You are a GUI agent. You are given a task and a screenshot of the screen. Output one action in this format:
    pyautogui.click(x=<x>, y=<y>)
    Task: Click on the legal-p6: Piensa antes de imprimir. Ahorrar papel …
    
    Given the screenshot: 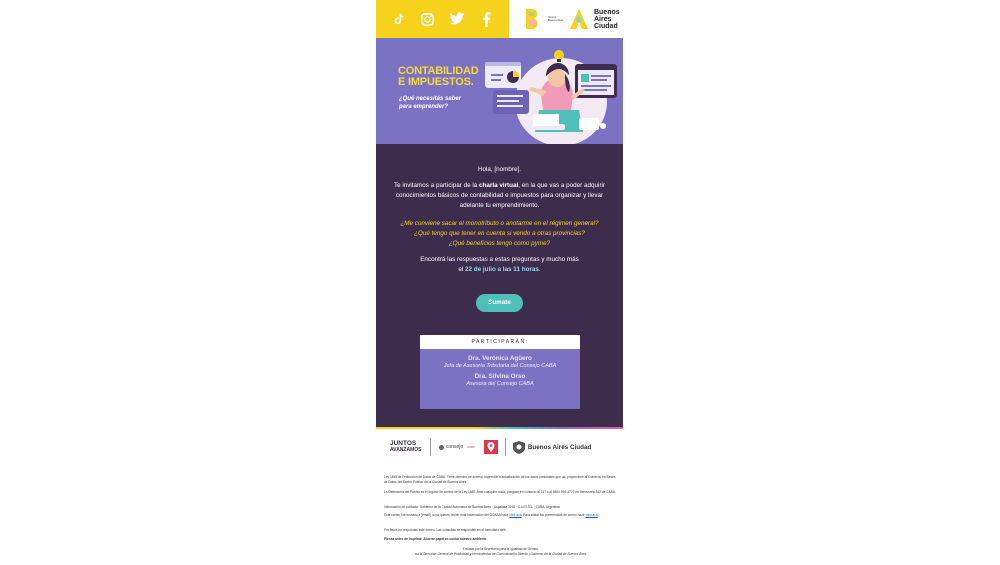 What is the action you would take?
    pyautogui.click(x=436, y=539)
    